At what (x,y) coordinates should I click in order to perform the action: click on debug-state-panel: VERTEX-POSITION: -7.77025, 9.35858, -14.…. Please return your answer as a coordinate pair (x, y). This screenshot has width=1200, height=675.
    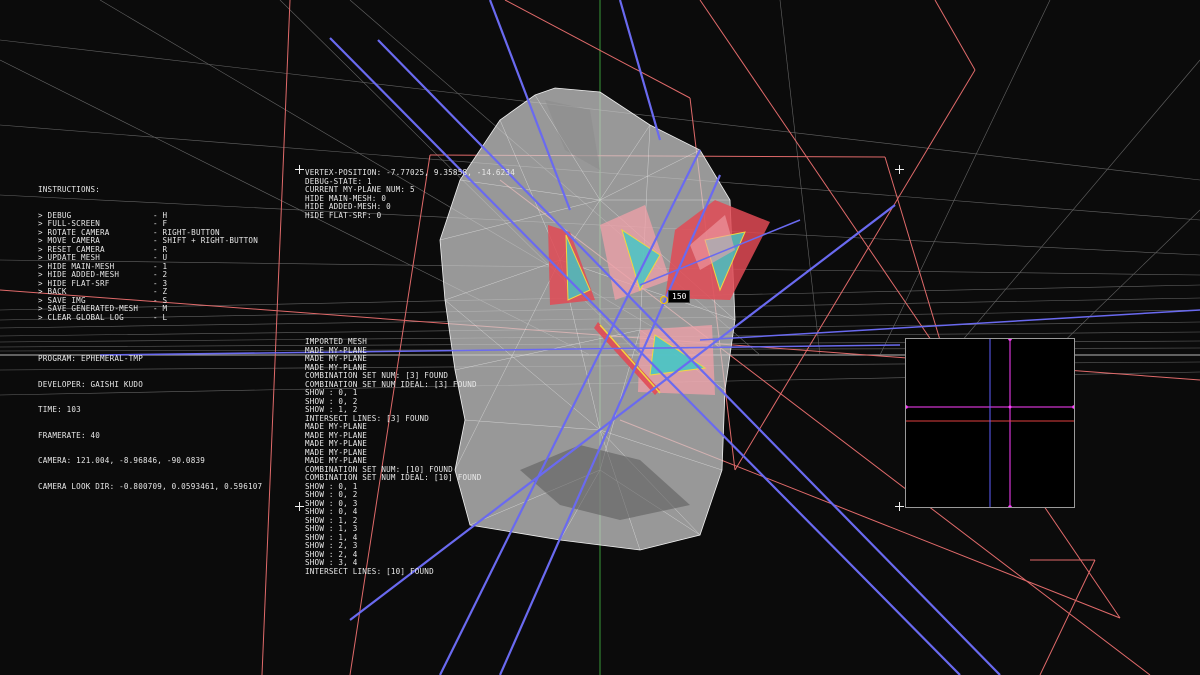
    Looking at the image, I should click on (410, 194).